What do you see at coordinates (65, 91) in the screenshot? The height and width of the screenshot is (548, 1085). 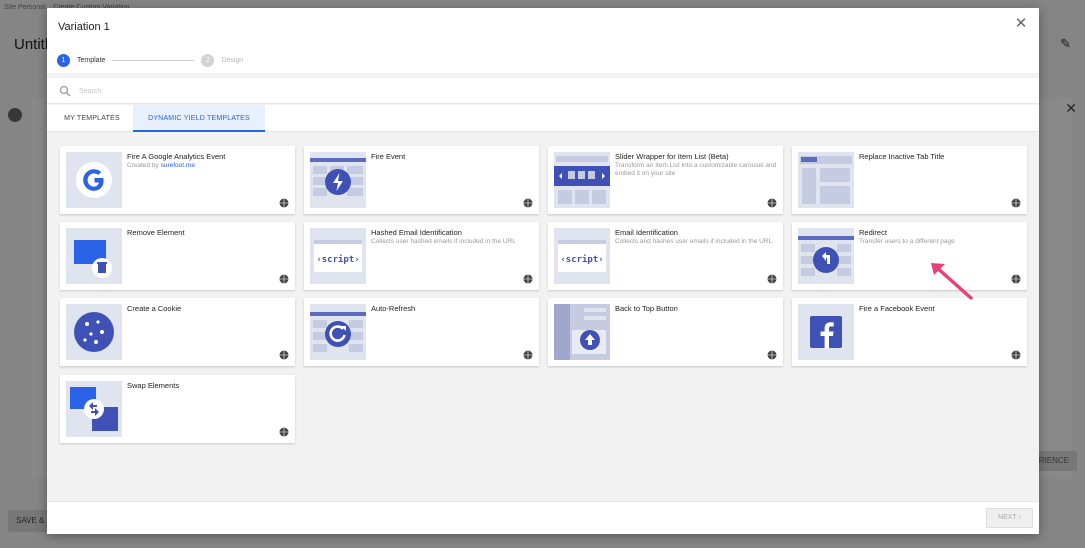 I see `search-icon` at bounding box center [65, 91].